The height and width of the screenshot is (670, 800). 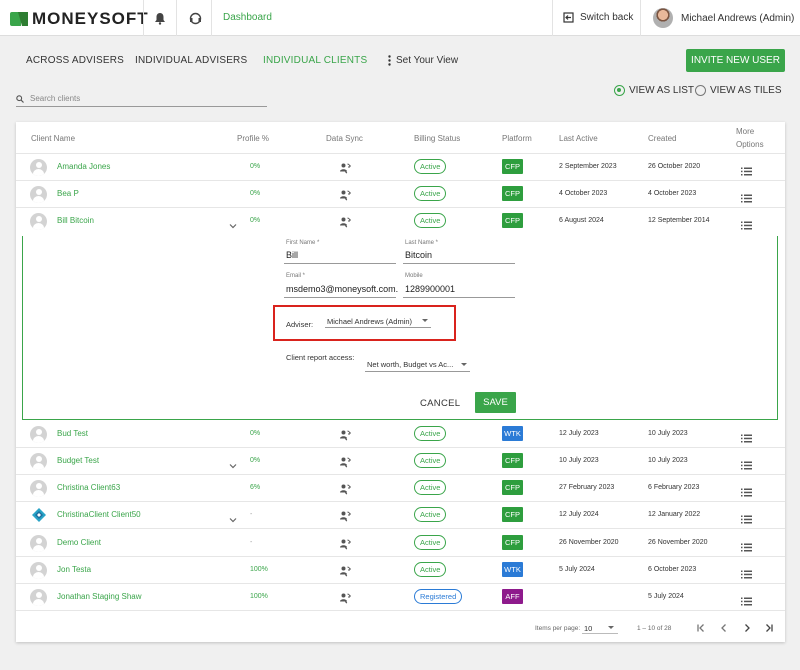 What do you see at coordinates (724, 628) in the screenshot?
I see `previous-page-icon` at bounding box center [724, 628].